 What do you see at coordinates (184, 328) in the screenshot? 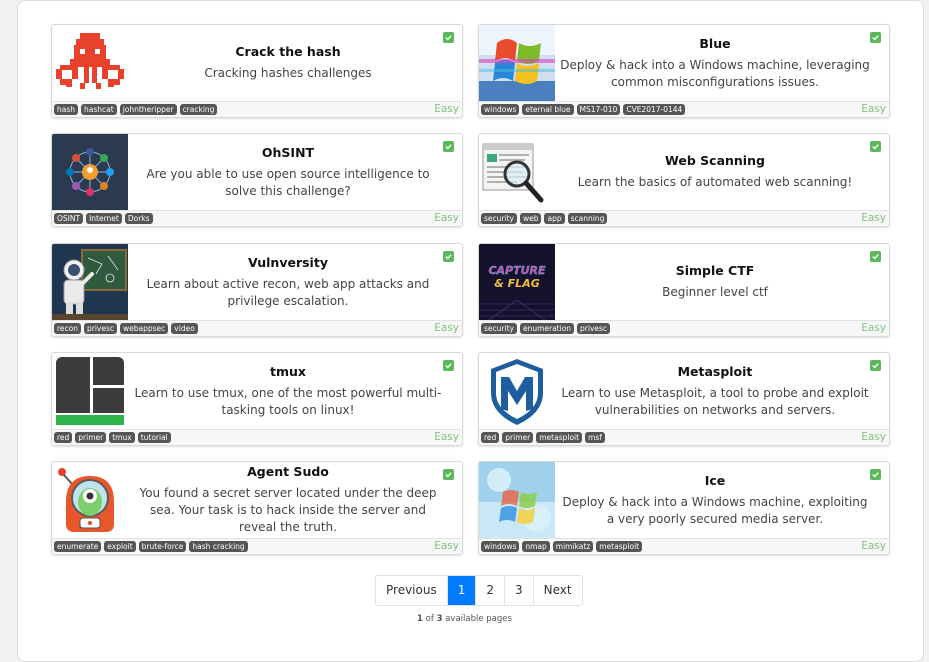
I see `tag: video` at bounding box center [184, 328].